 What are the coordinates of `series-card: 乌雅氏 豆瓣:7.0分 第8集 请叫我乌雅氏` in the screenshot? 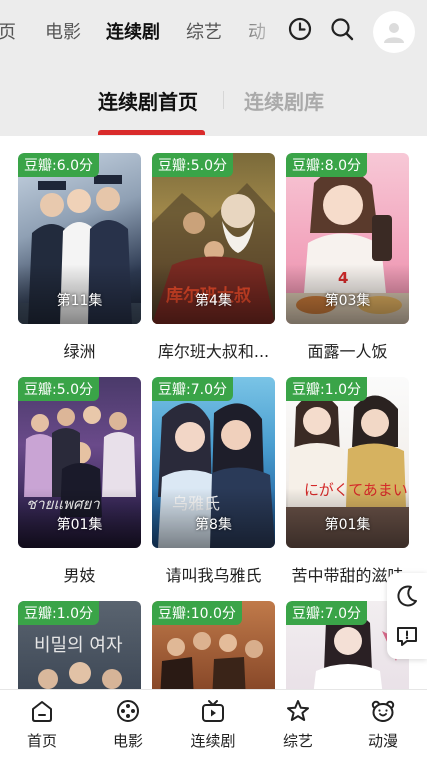 It's located at (213, 481).